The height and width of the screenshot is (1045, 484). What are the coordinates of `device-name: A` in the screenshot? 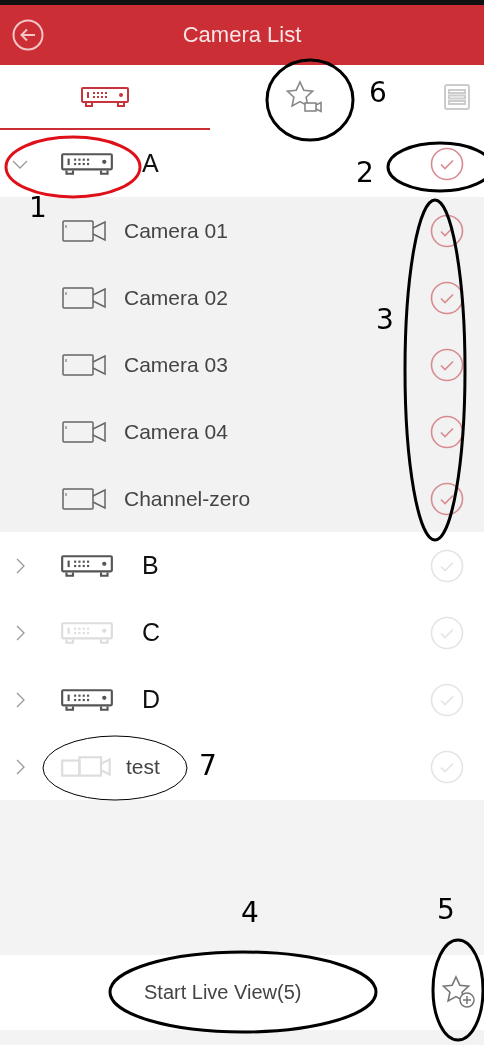 It's located at (150, 163).